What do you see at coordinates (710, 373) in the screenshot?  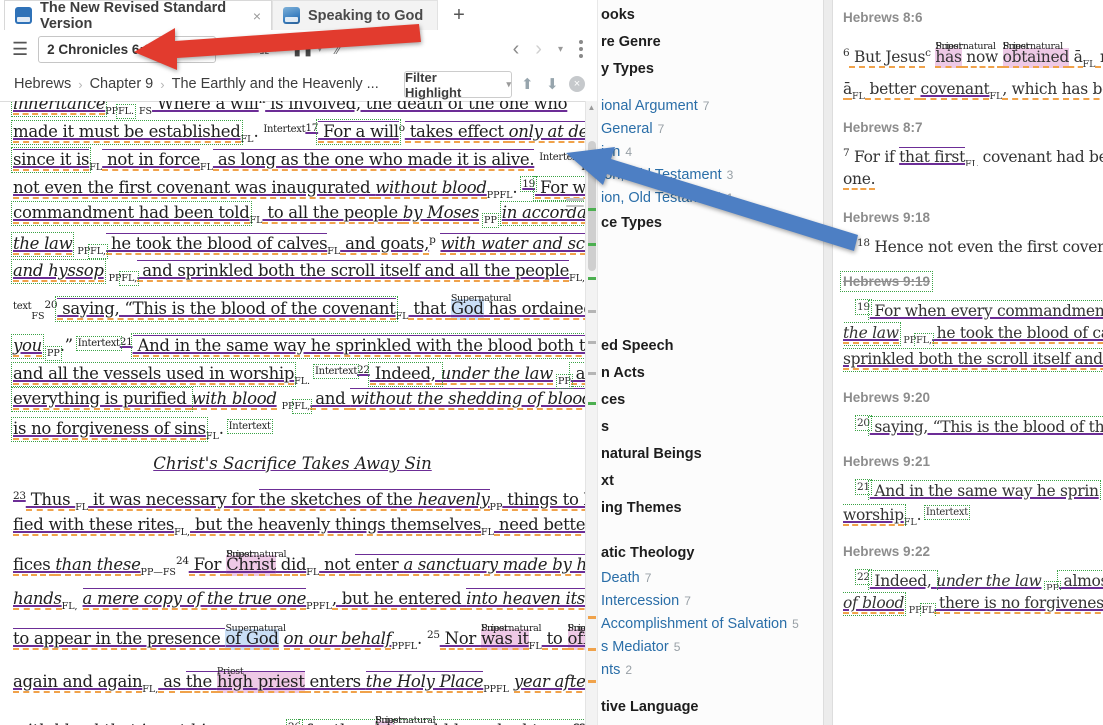 I see `facet-header: n Acts` at bounding box center [710, 373].